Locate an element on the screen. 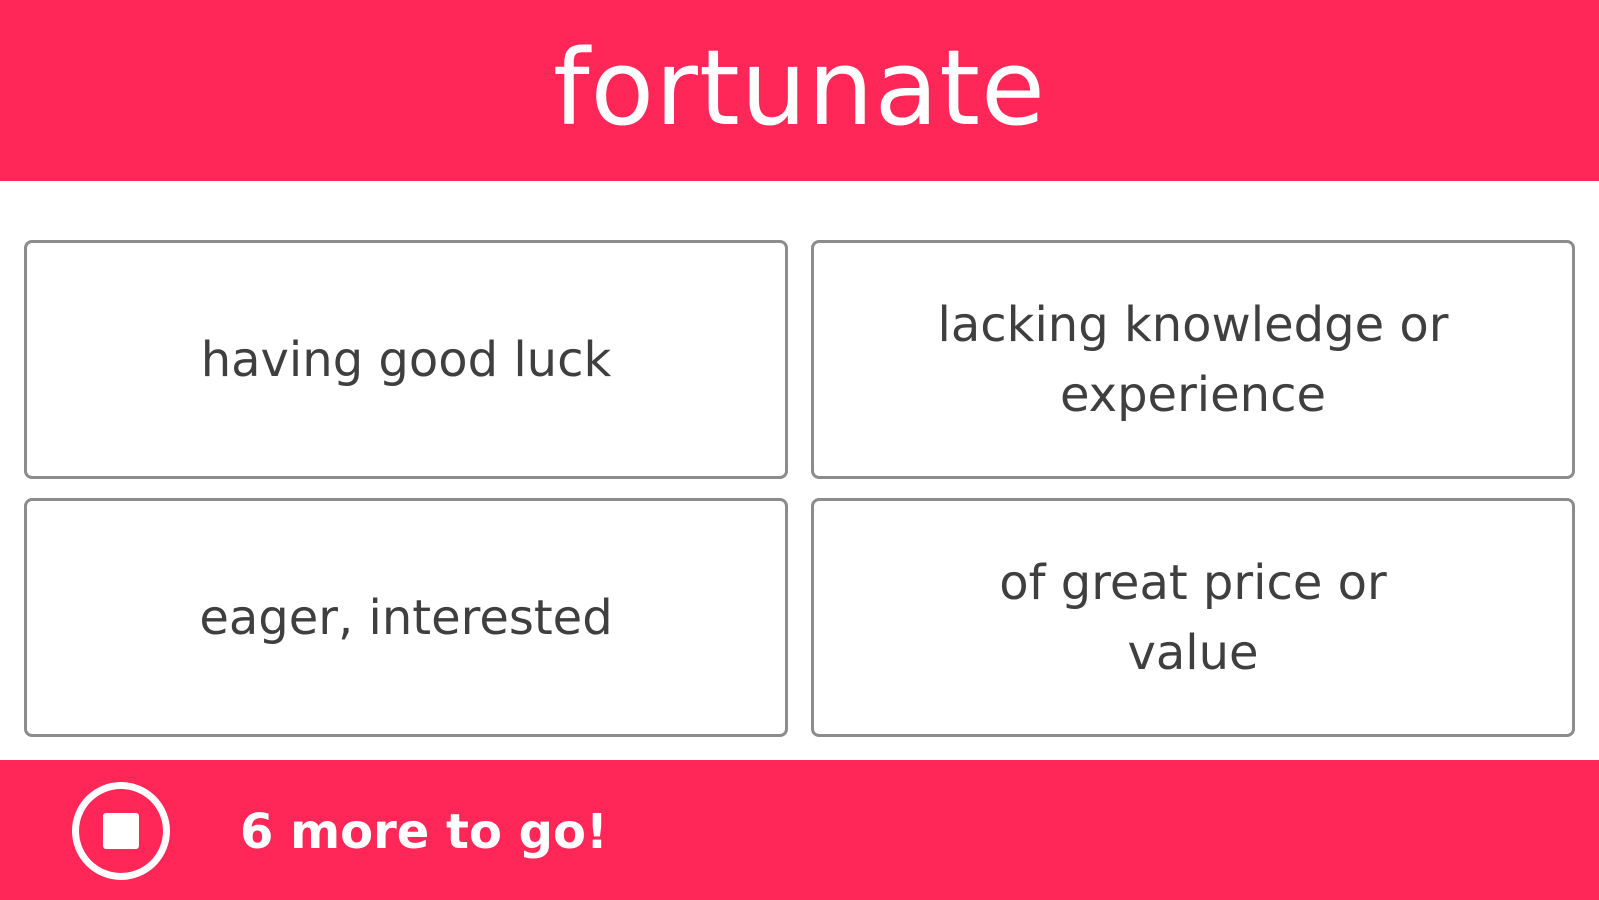 The image size is (1599, 900). answer-choice-3: eager, interested is located at coordinates (406, 617).